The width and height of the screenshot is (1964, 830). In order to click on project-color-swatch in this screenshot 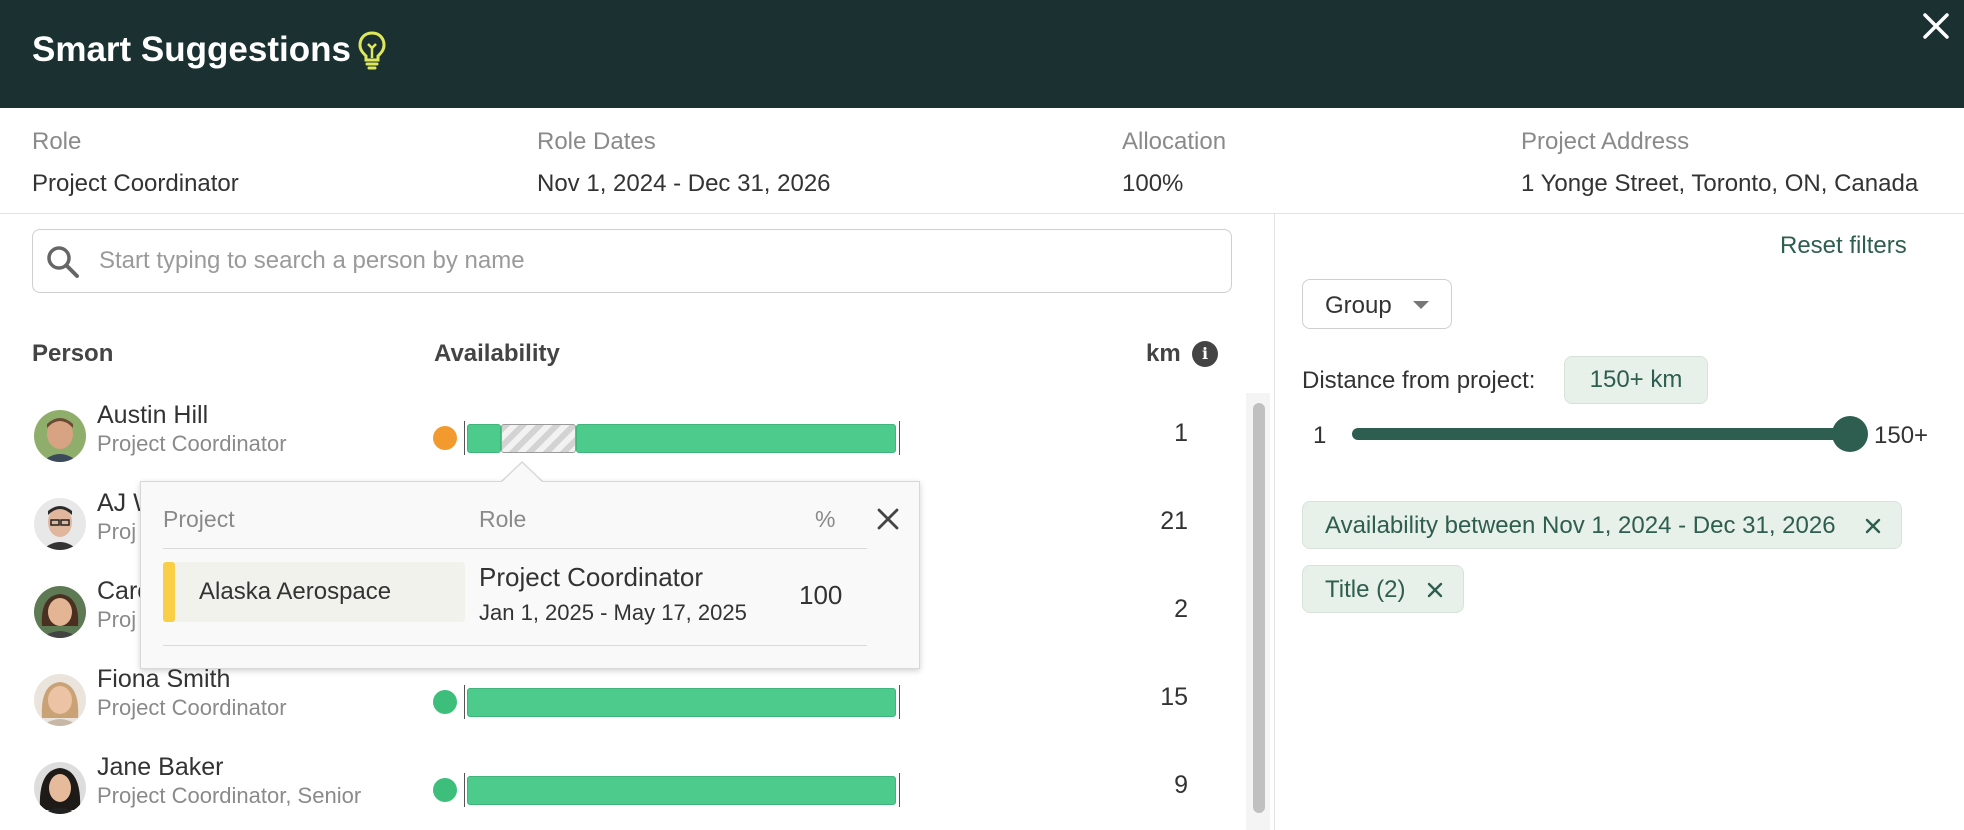, I will do `click(169, 592)`.